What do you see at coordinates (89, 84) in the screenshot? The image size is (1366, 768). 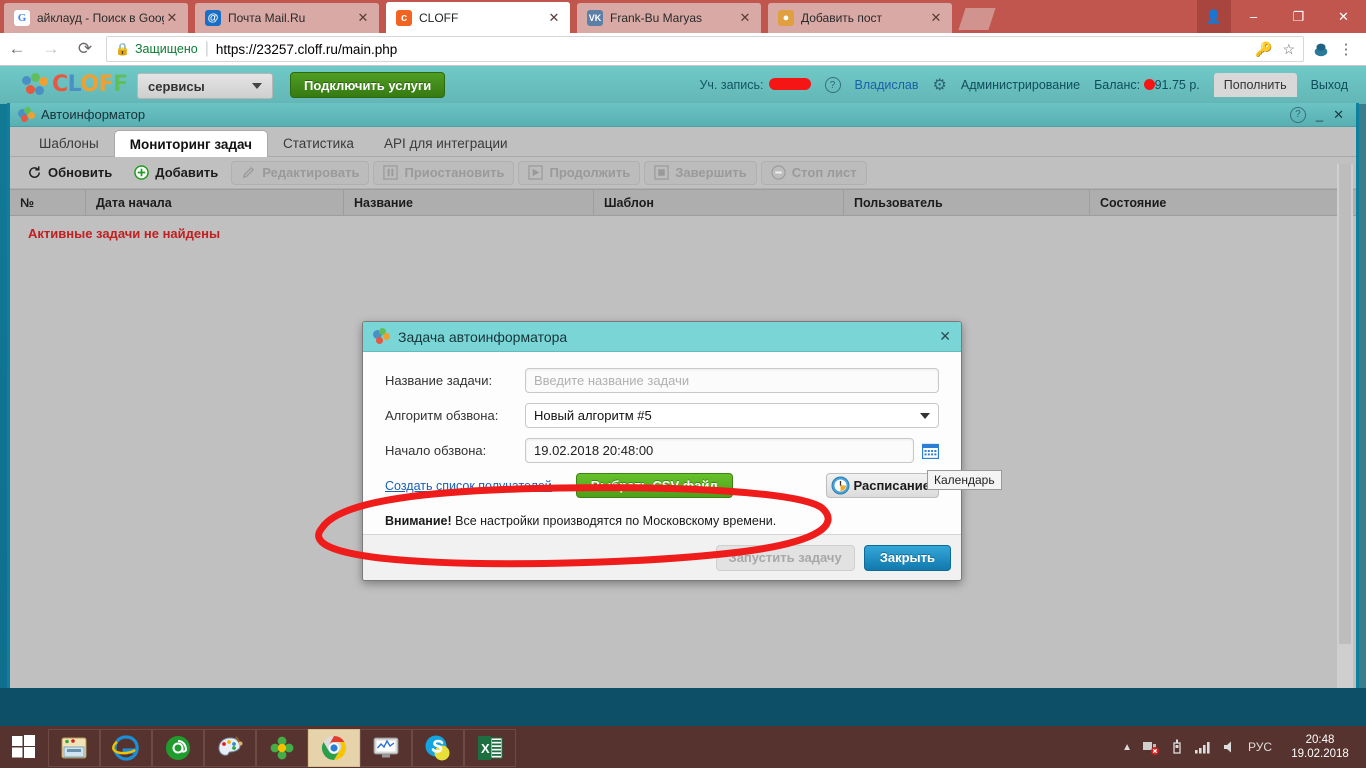 I see `logo-letter: O` at bounding box center [89, 84].